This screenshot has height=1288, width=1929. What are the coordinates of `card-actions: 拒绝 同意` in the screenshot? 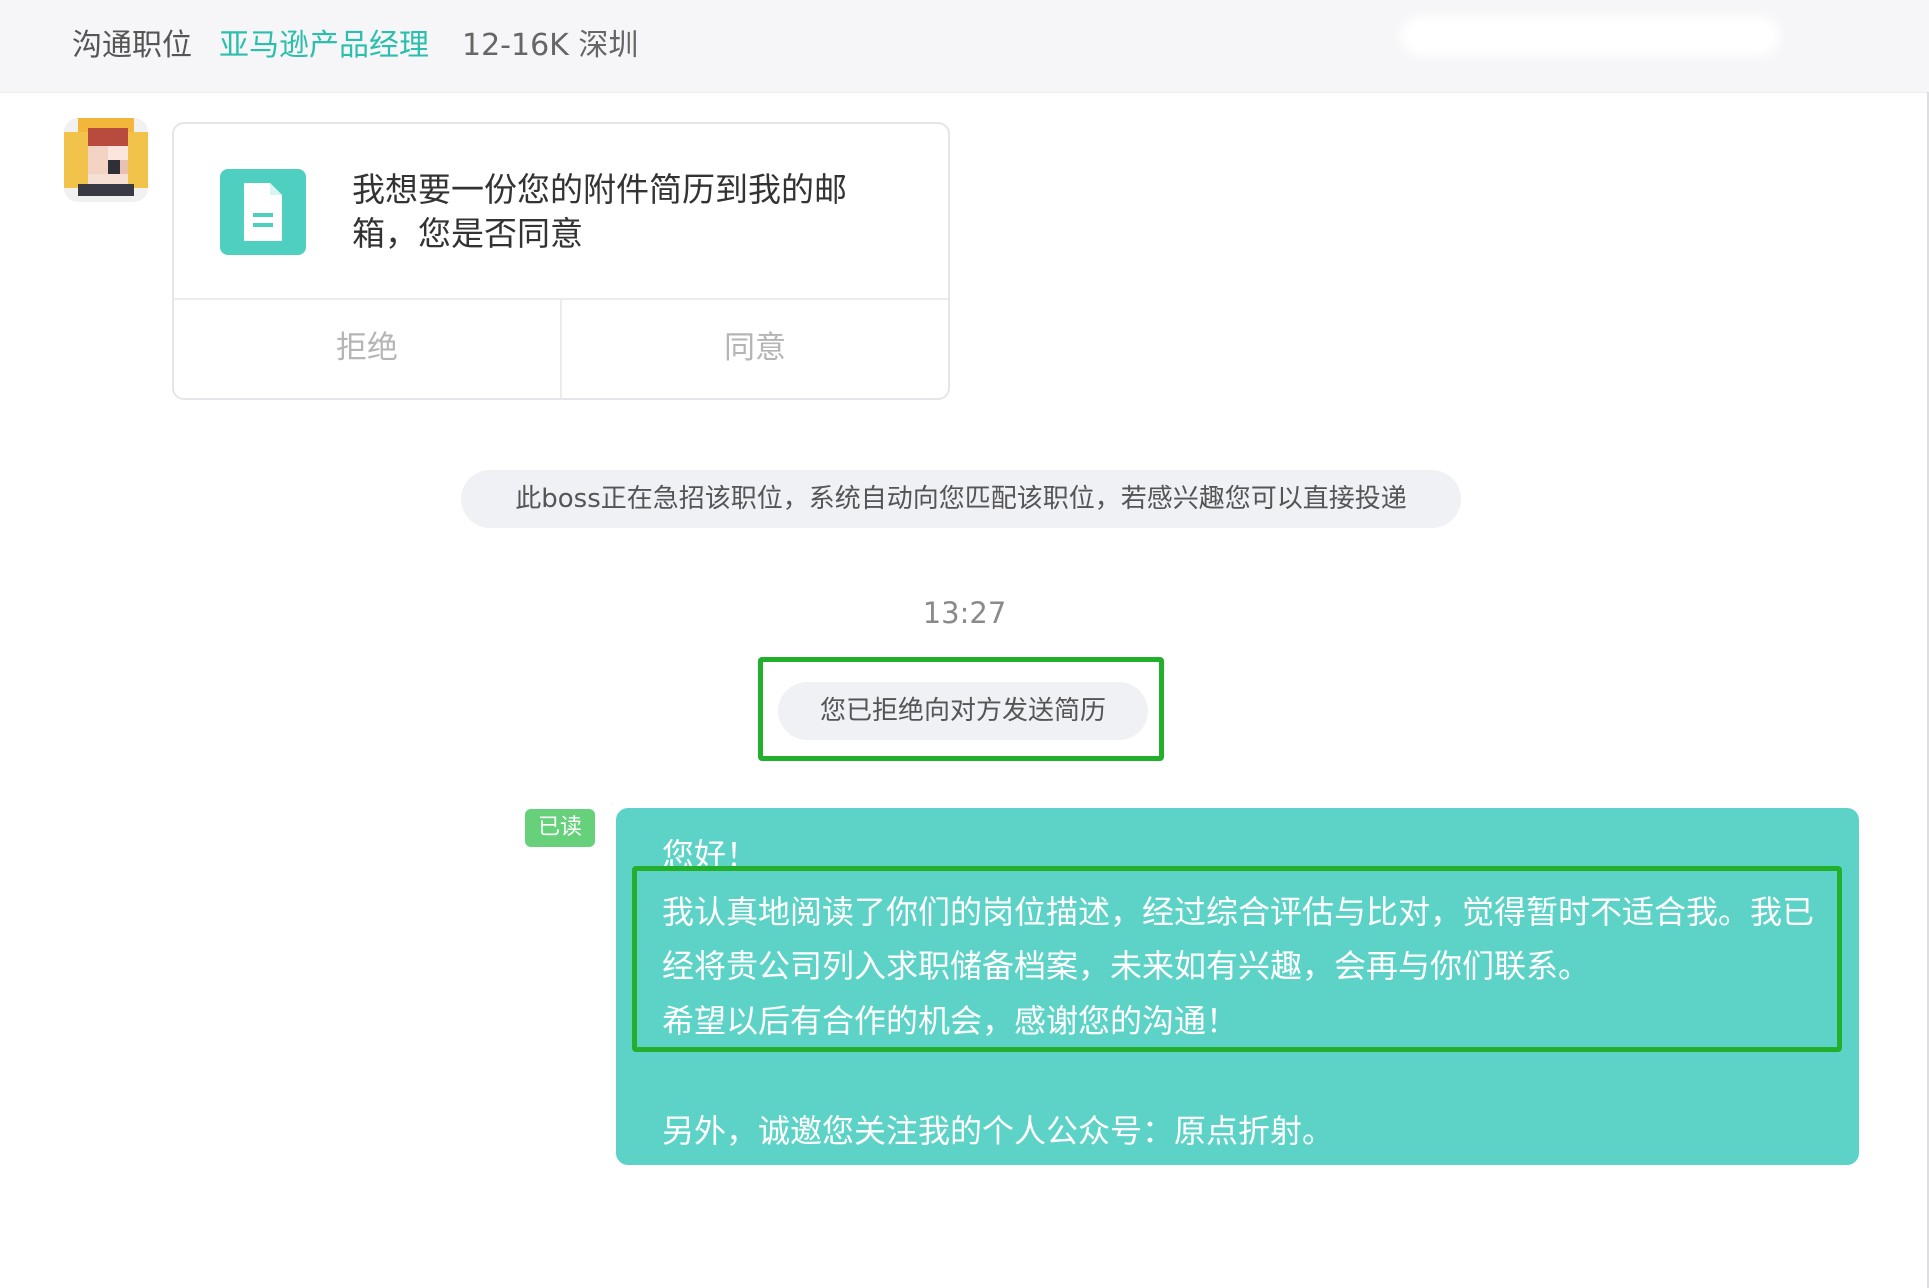 It's located at (561, 348).